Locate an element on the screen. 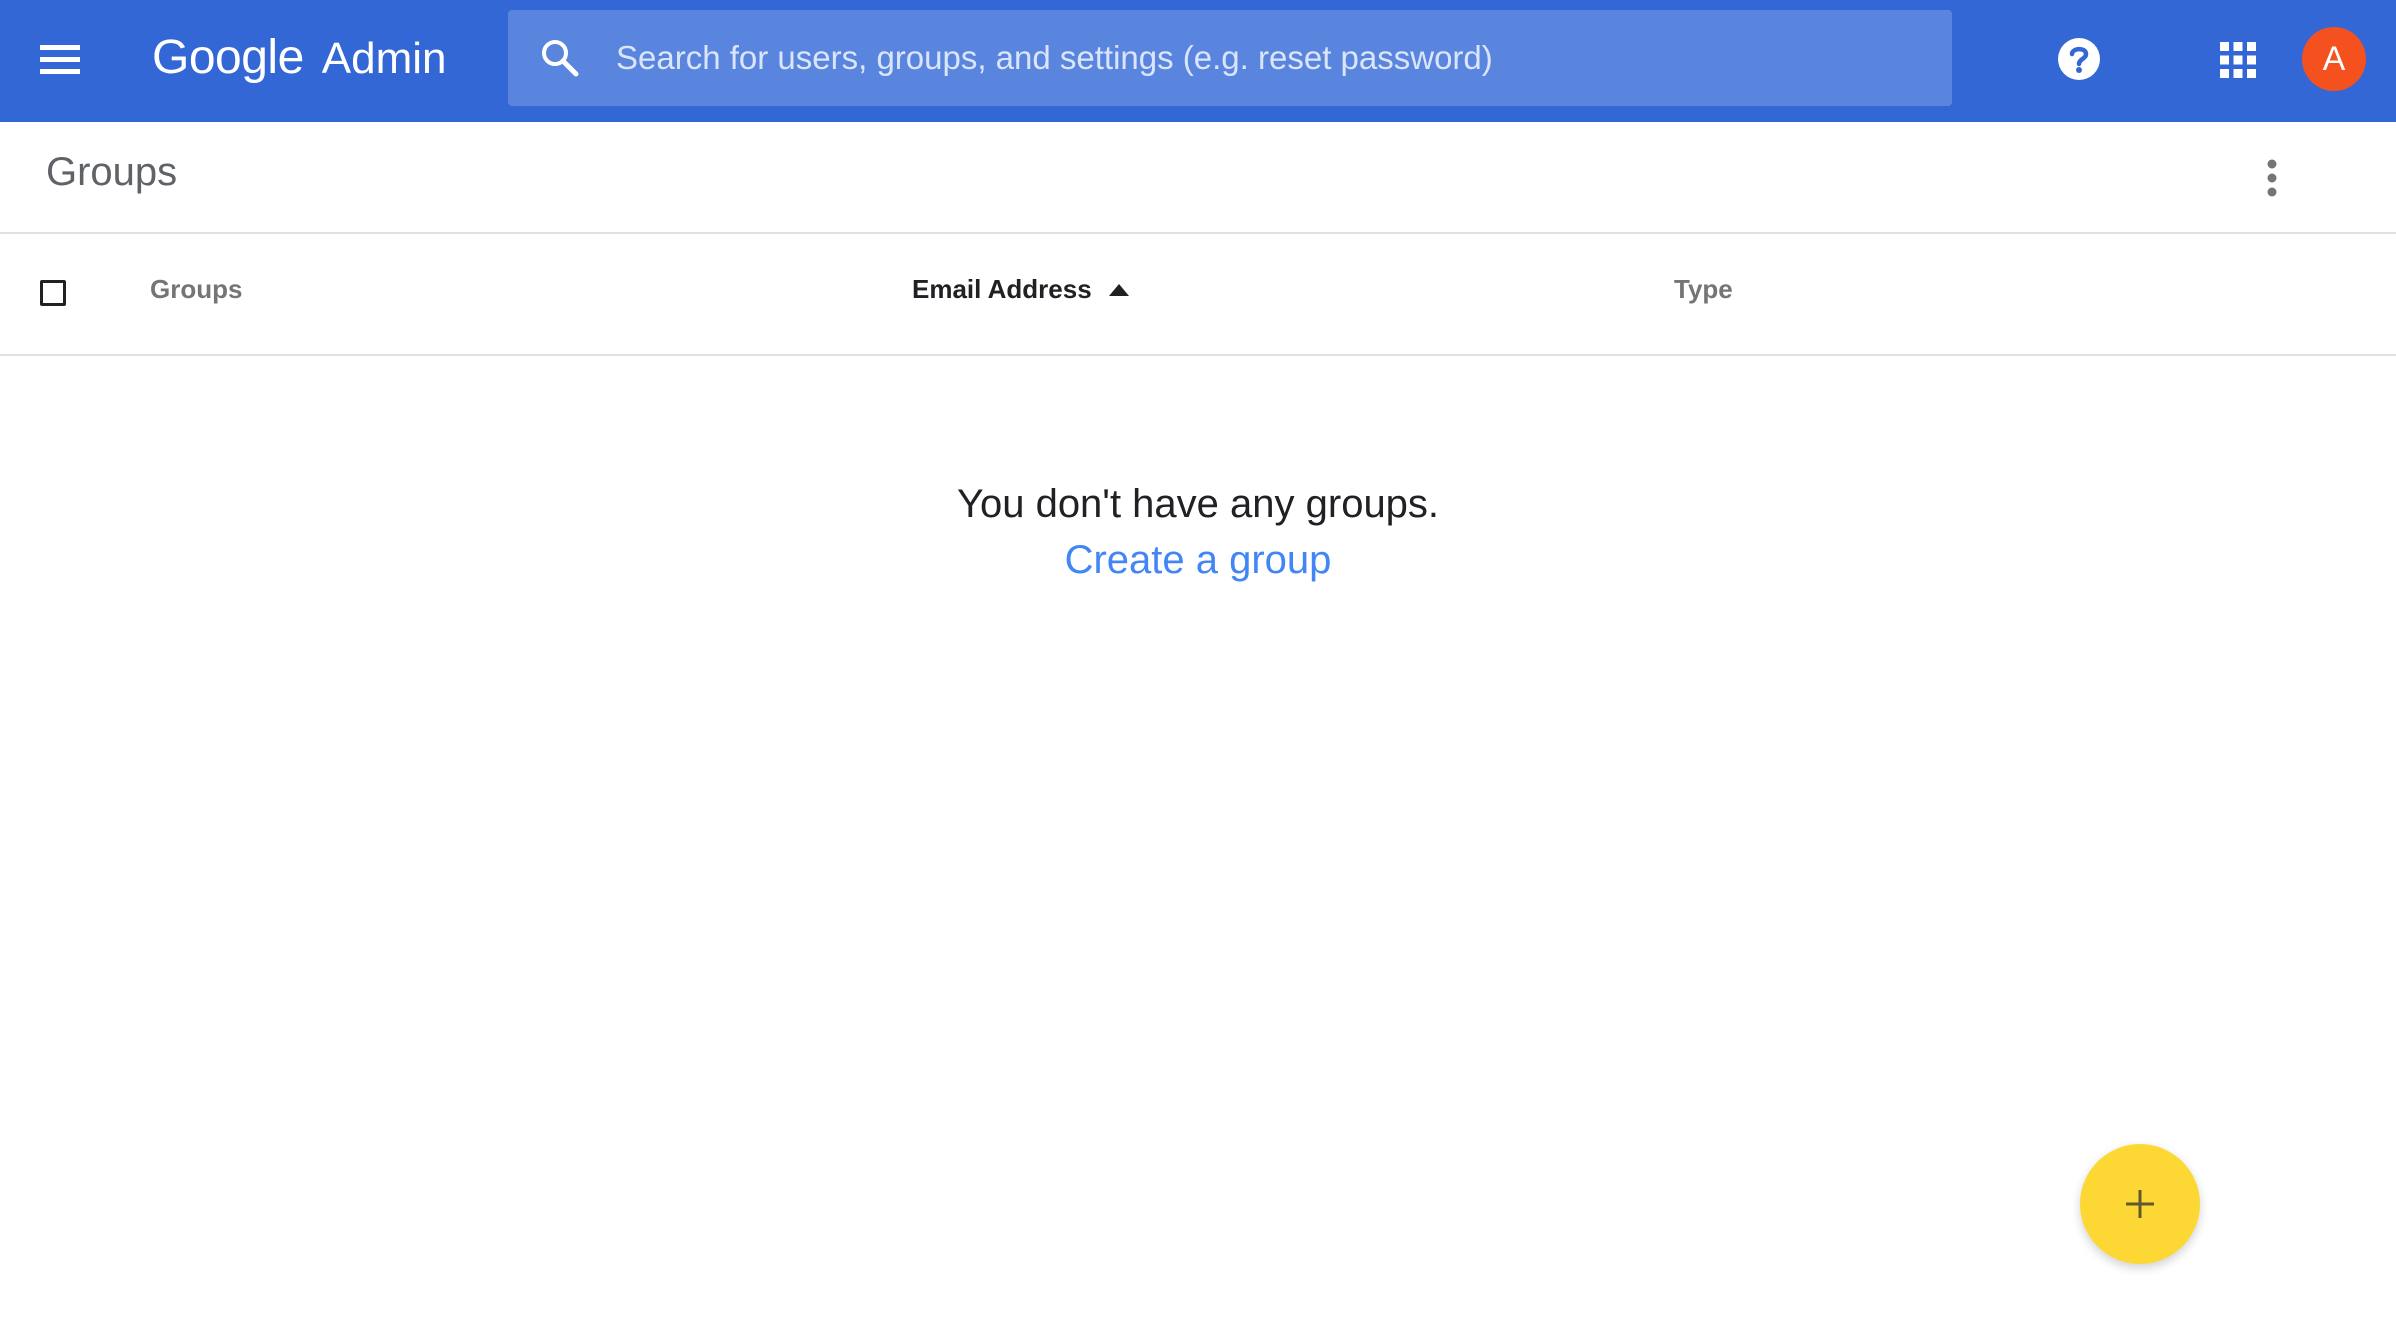 The width and height of the screenshot is (2396, 1334). table-header: Groups Email Address Type is located at coordinates (1198, 295).